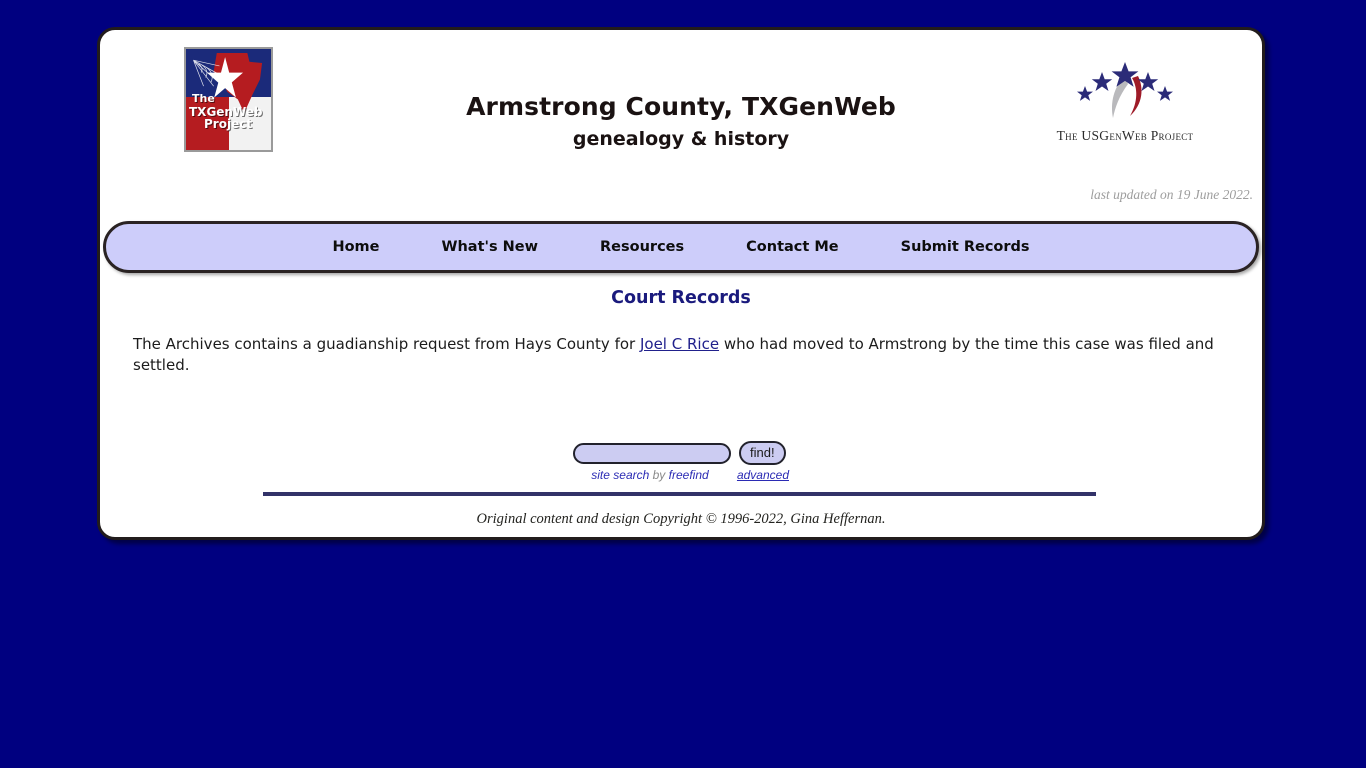 This screenshot has height=768, width=1366. I want to click on freefind-credit: site search by freefind, so click(650, 475).